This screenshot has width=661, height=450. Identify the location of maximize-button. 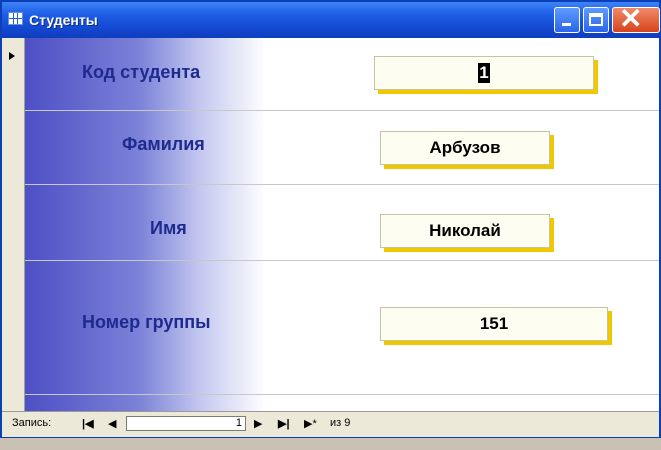
(596, 20).